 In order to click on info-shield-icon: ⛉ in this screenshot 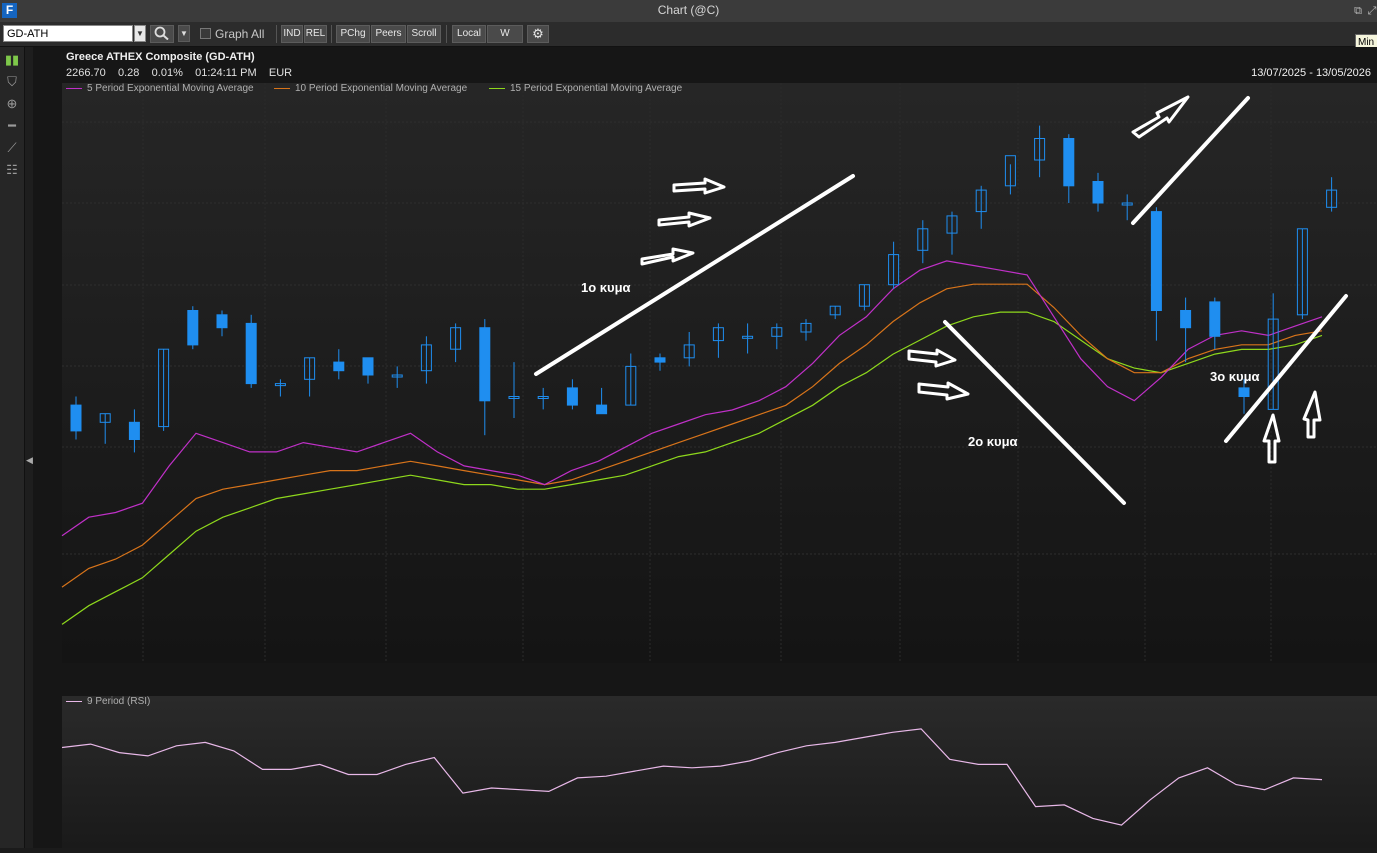, I will do `click(12, 82)`.